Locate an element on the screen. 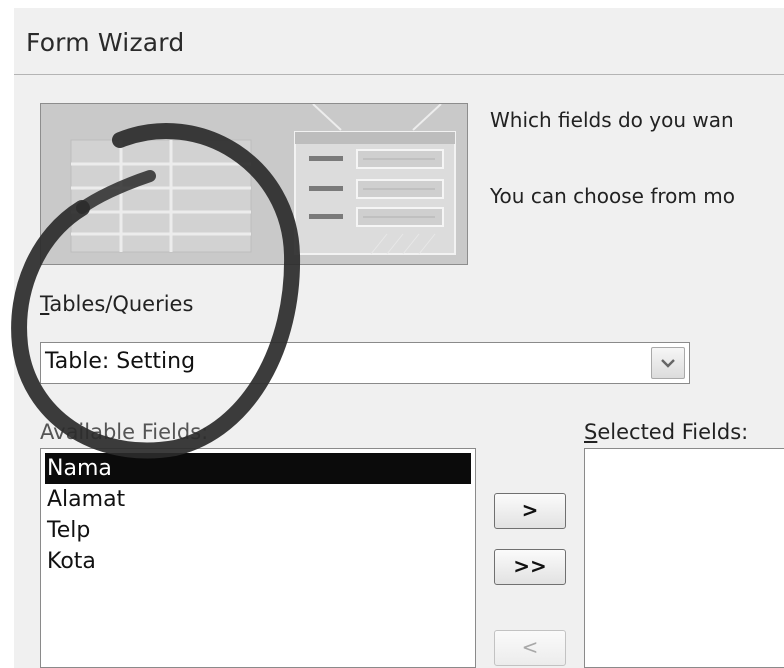  add-field-button: > is located at coordinates (530, 511).